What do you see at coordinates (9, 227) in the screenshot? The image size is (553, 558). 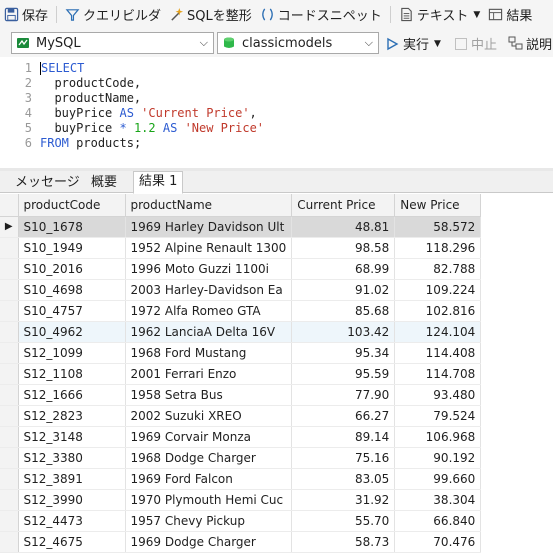 I see `row-header: ▶` at bounding box center [9, 227].